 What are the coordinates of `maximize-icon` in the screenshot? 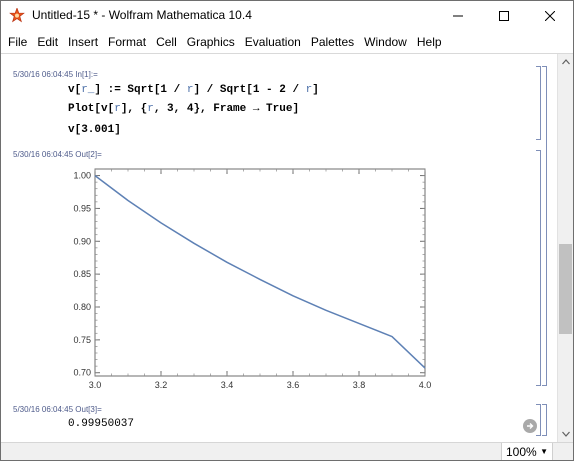 It's located at (504, 16).